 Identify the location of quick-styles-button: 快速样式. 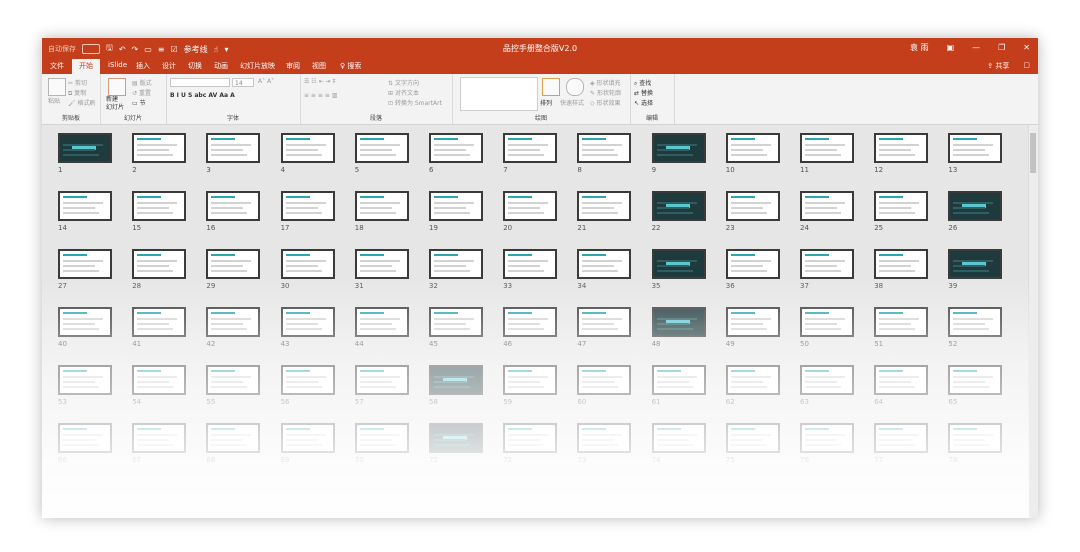
(572, 102).